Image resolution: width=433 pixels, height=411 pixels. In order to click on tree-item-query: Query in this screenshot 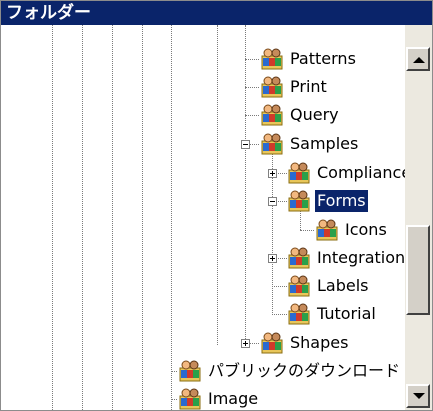, I will do `click(300, 115)`.